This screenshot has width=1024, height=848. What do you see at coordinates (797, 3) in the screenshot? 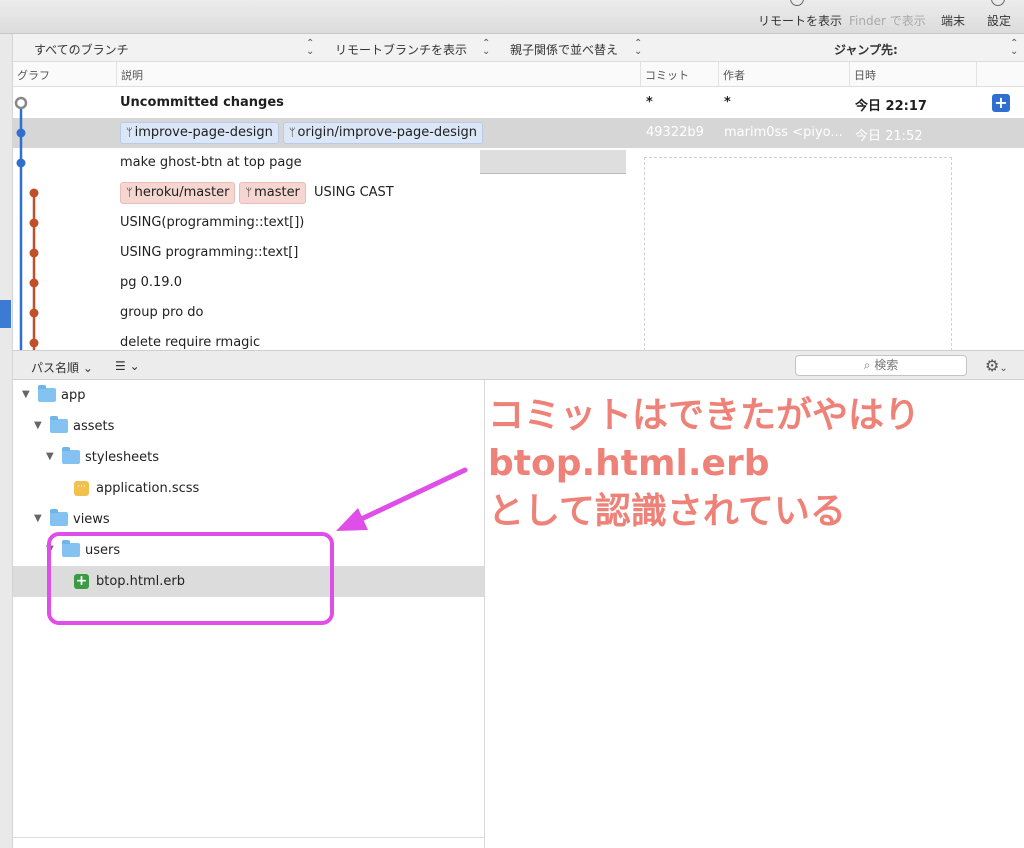
I see `remote-icon` at bounding box center [797, 3].